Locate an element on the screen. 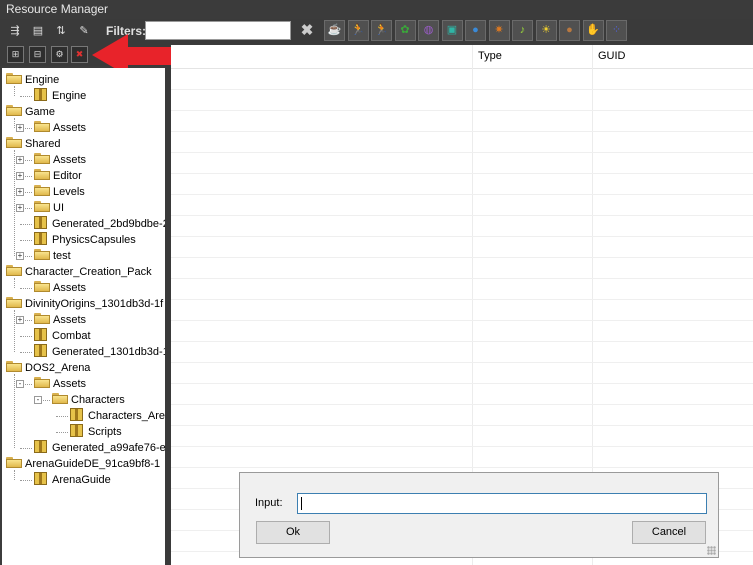  tree-expand-icon: ⇶ is located at coordinates (15, 31).